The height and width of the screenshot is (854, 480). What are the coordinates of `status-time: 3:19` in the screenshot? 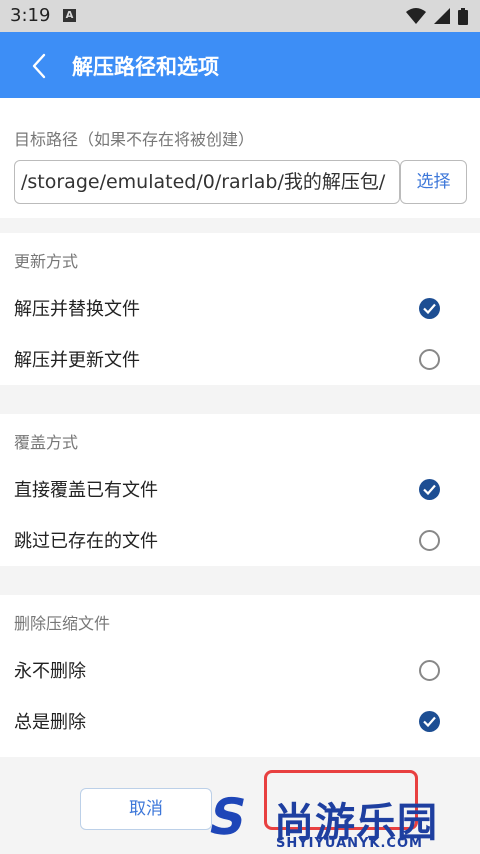 It's located at (30, 15).